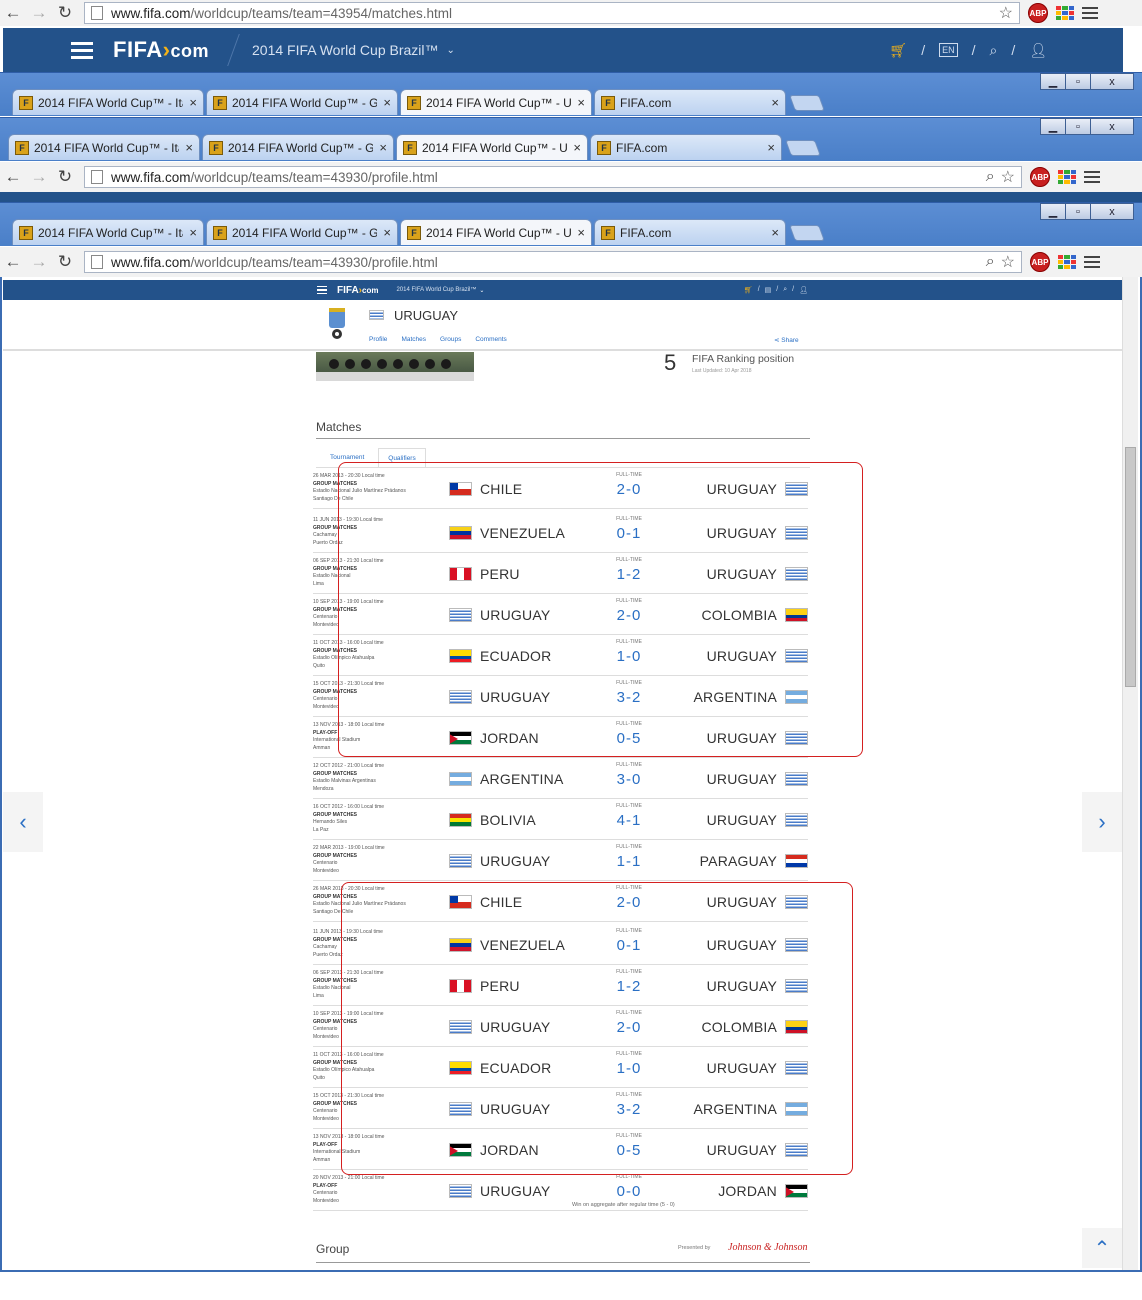 This screenshot has height=1300, width=1142. Describe the element at coordinates (506, 779) in the screenshot. I see `home-team: ARGENTINA` at that location.